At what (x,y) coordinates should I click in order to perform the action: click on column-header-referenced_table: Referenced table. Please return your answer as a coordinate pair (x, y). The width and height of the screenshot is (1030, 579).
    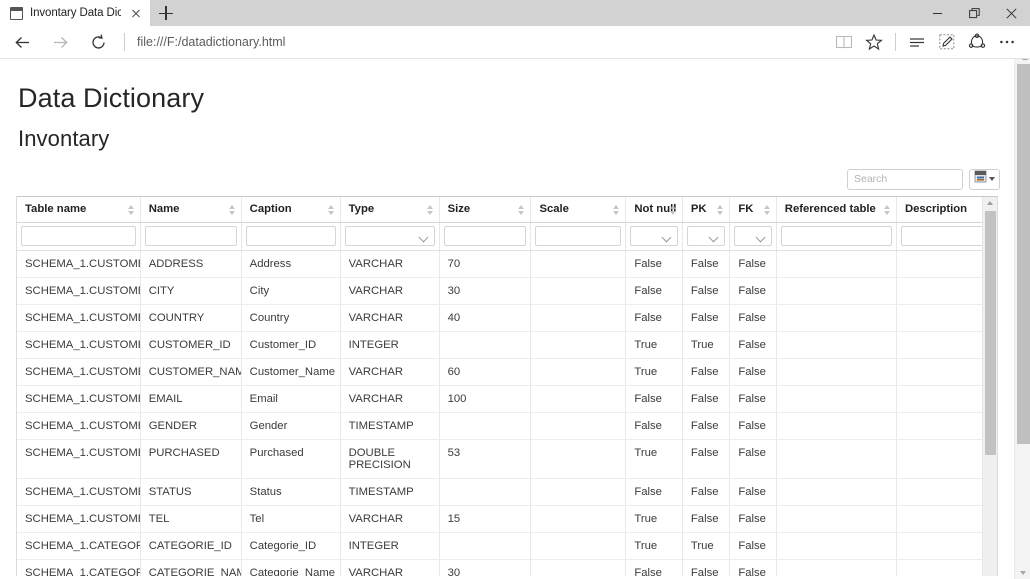
    Looking at the image, I should click on (836, 210).